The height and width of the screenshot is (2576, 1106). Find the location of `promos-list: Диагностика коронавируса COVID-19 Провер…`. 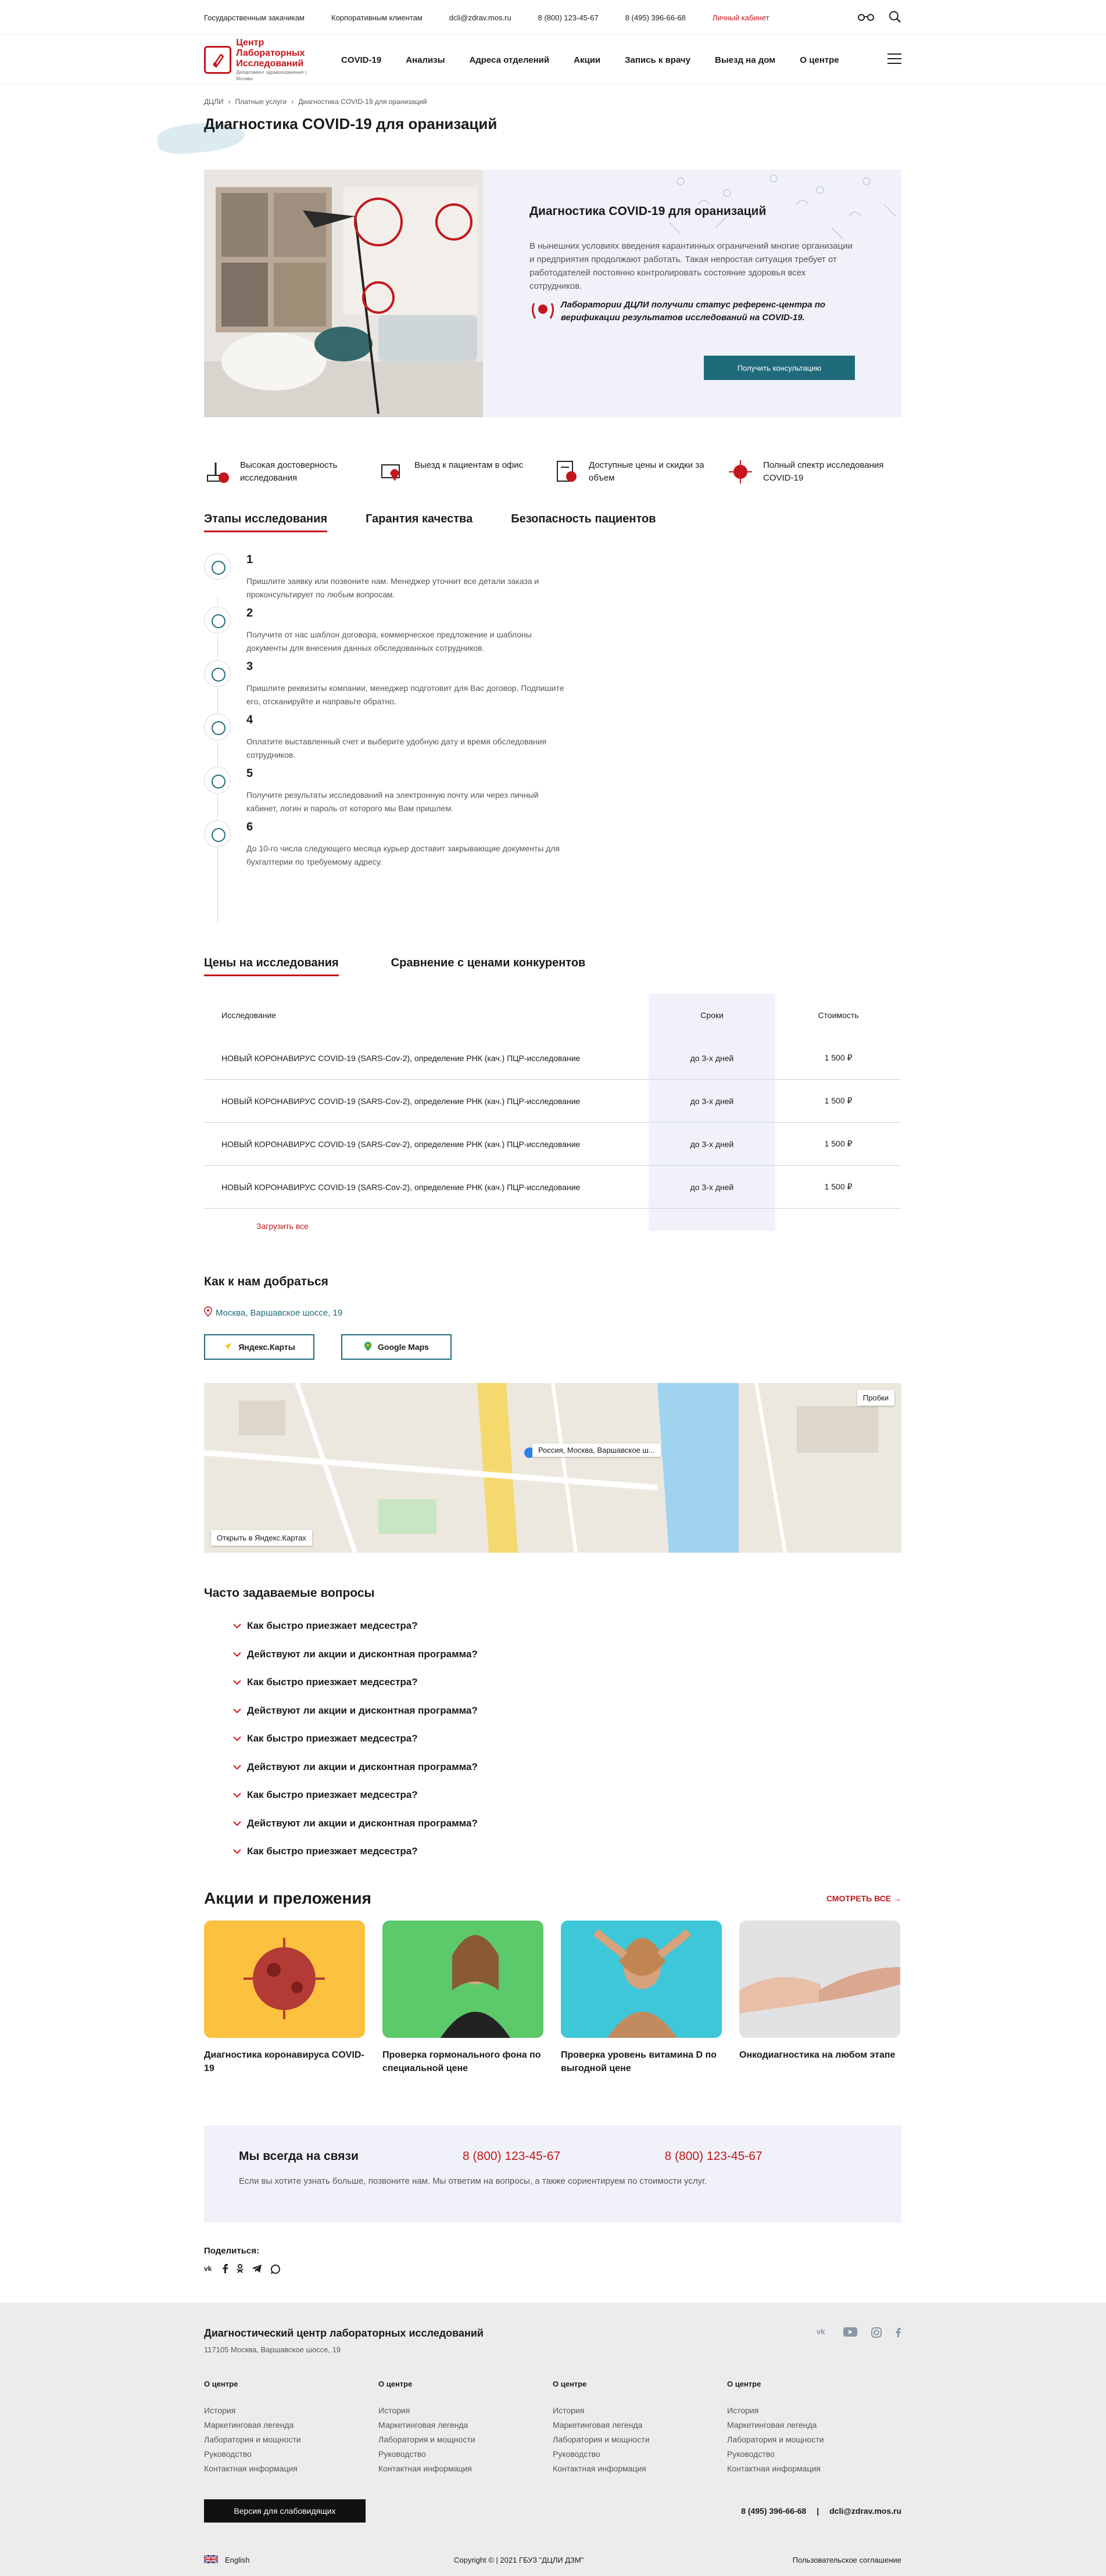

promos-list: Диагностика коронавируса COVID-19 Провер… is located at coordinates (552, 2005).